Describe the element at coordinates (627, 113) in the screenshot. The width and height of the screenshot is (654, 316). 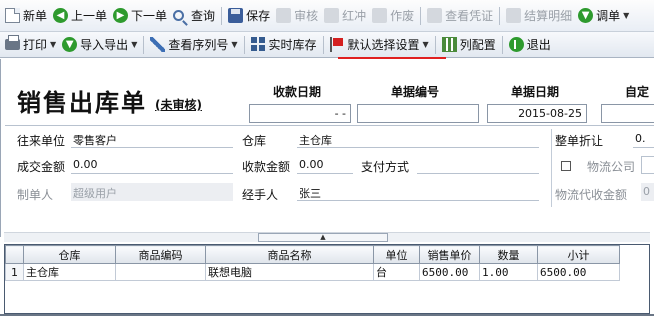
I see `custom-field` at that location.